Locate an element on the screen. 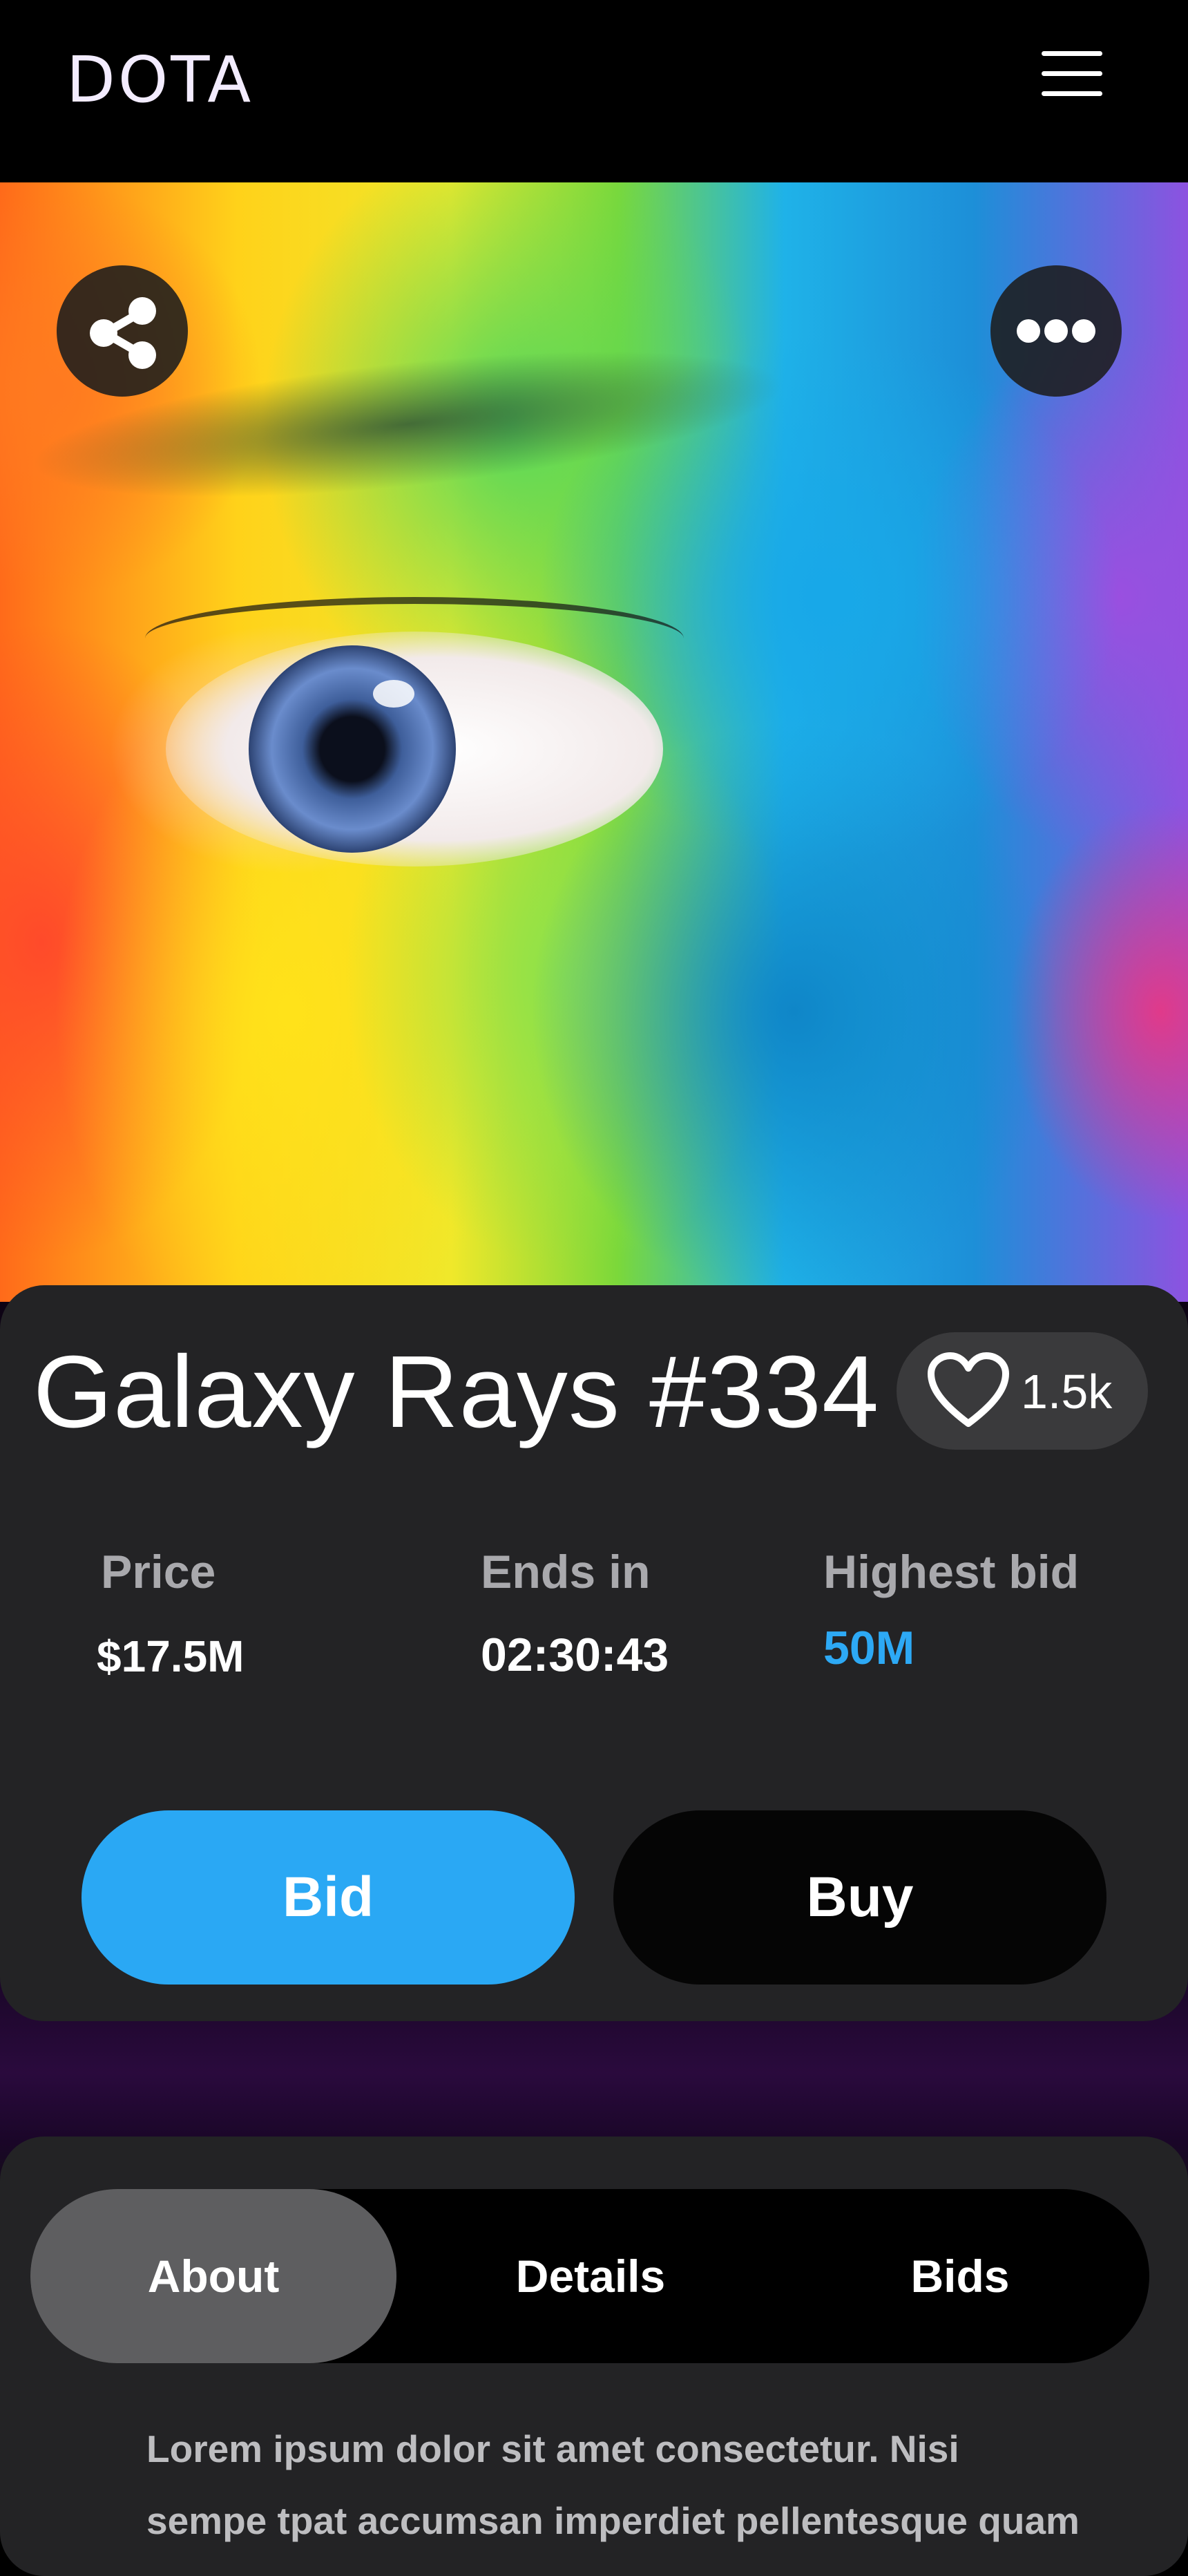 The height and width of the screenshot is (2576, 1188). brand-logo: DOTA is located at coordinates (159, 80).